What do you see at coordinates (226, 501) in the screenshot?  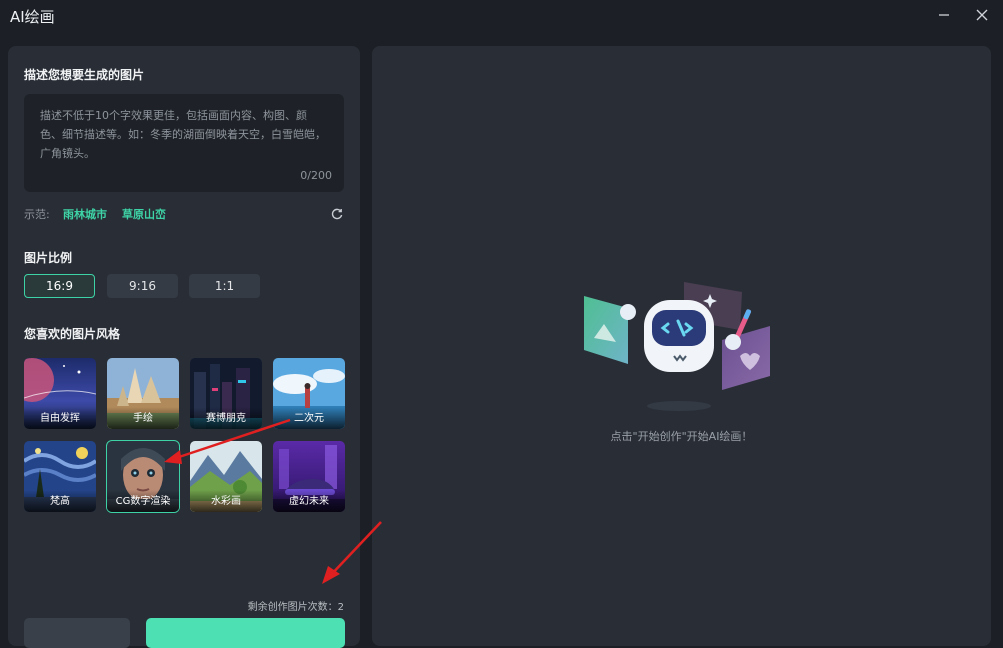 I see `style-caption: 水彩画` at bounding box center [226, 501].